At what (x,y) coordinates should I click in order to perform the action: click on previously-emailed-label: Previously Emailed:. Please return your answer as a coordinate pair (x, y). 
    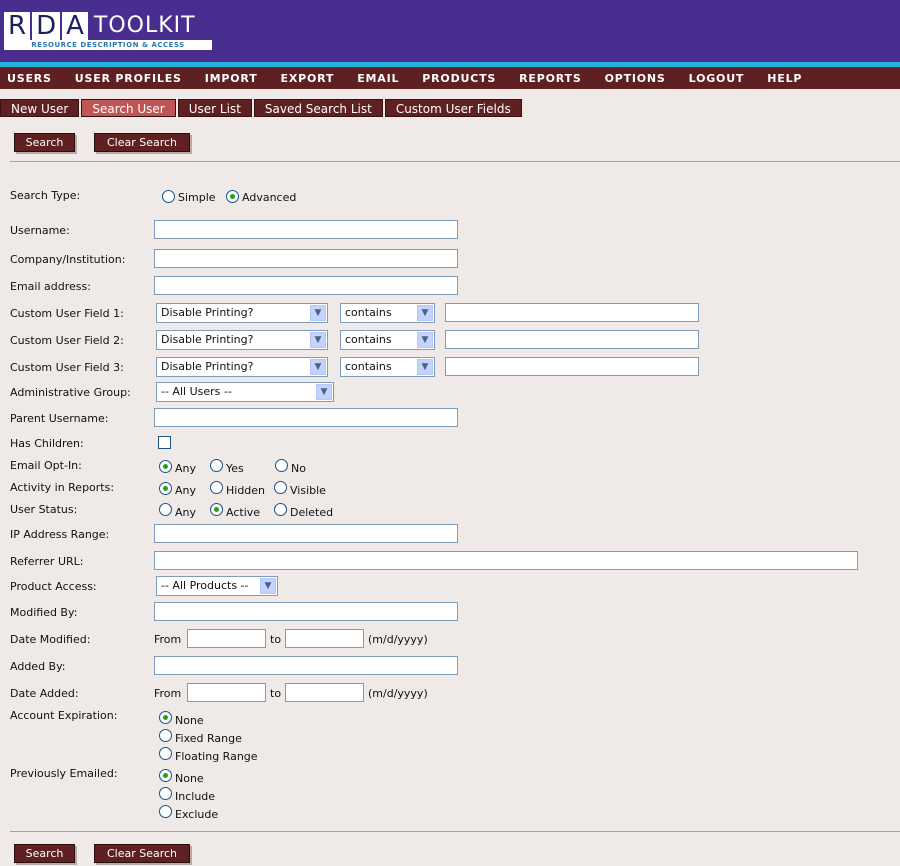
    Looking at the image, I should click on (64, 773).